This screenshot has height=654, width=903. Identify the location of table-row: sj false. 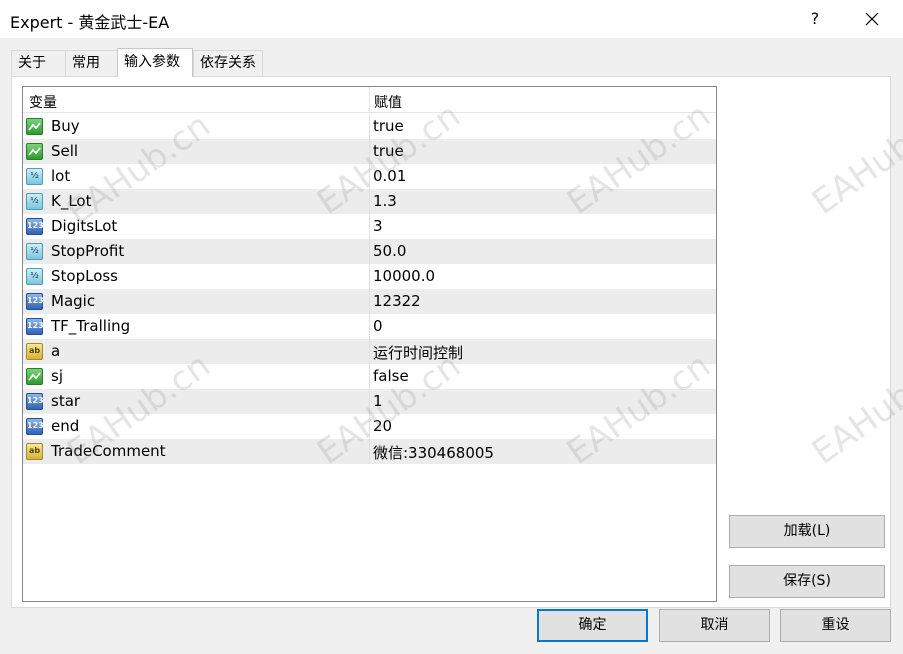
(369, 376).